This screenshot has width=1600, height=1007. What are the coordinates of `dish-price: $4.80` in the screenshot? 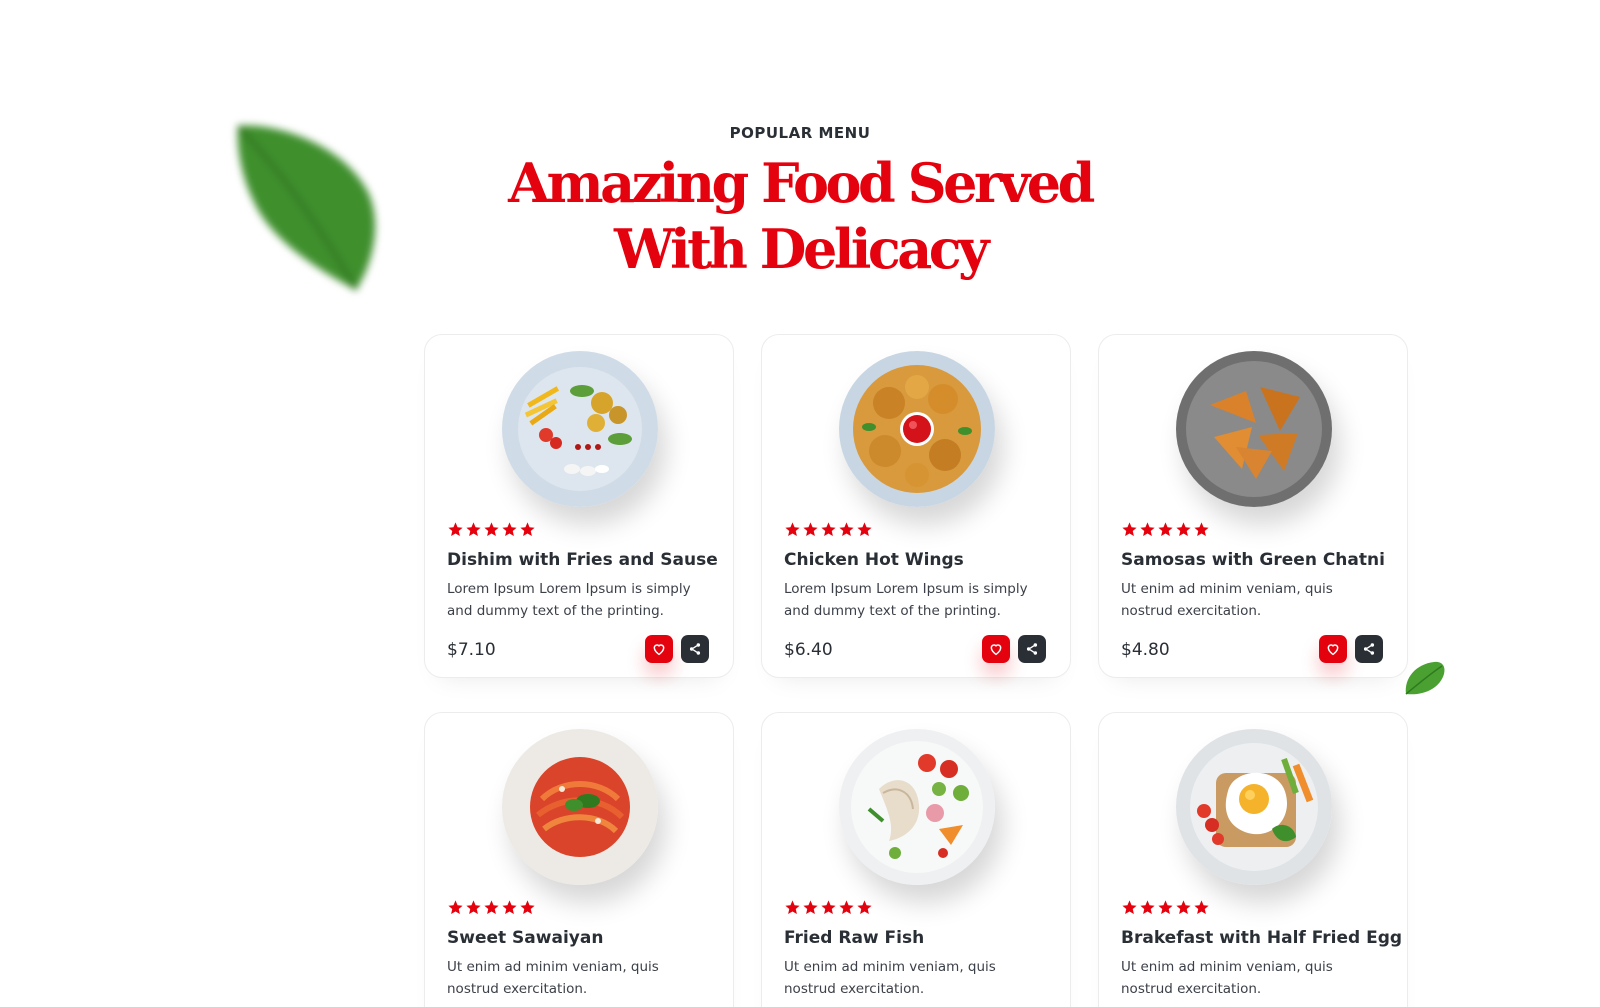 It's located at (1145, 650).